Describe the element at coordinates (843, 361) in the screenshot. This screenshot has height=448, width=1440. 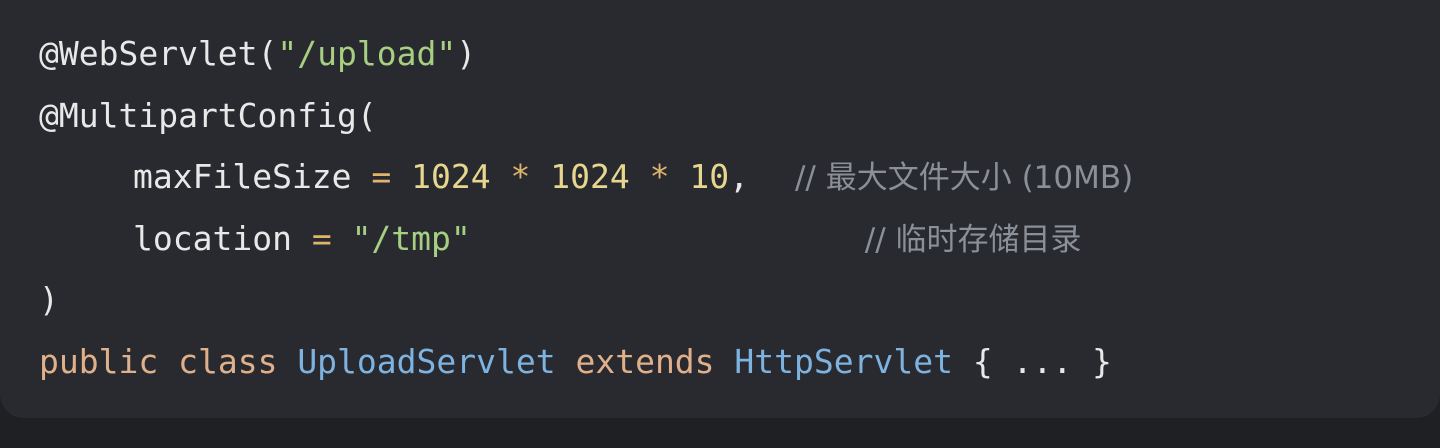
I see `parent-class-name: HttpServlet` at that location.